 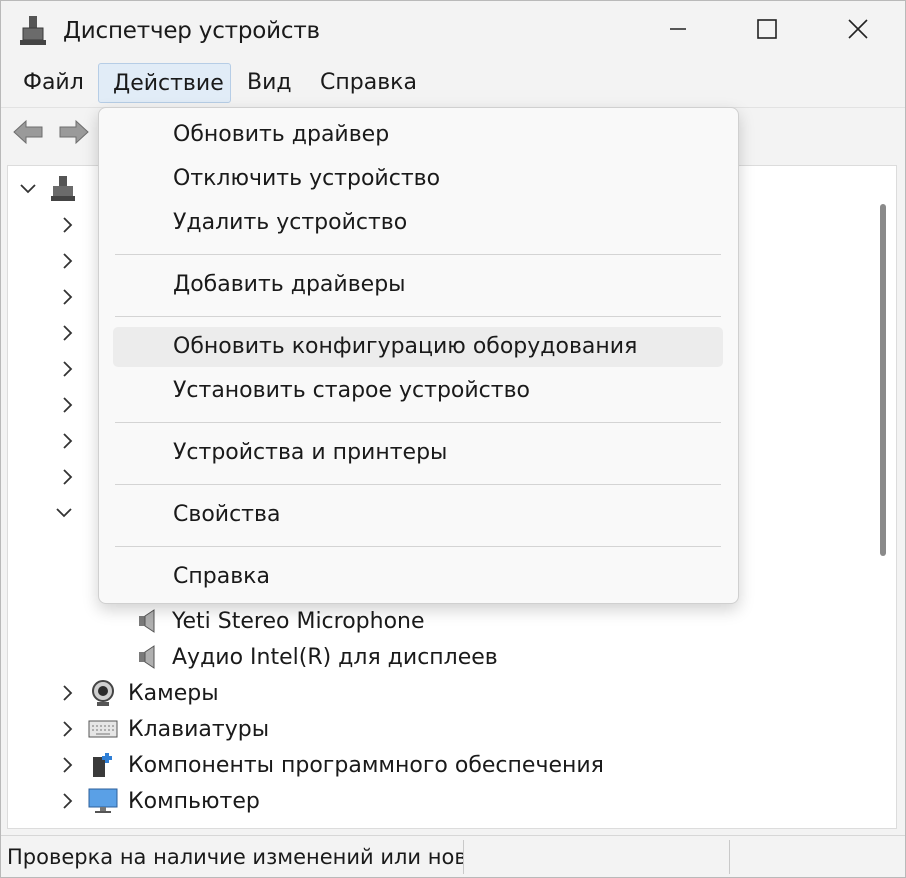 What do you see at coordinates (418, 577) in the screenshot?
I see `menu-item-help: Справка` at bounding box center [418, 577].